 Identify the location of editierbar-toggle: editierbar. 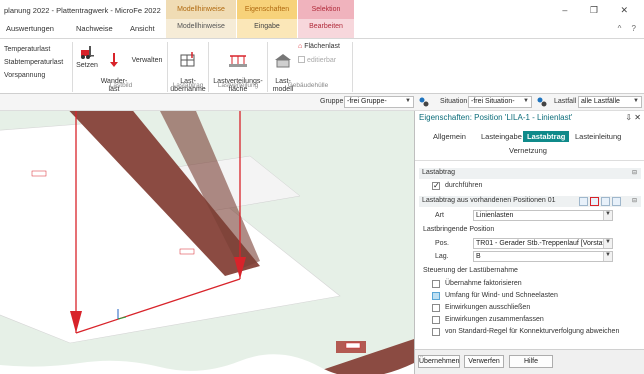
(324, 60).